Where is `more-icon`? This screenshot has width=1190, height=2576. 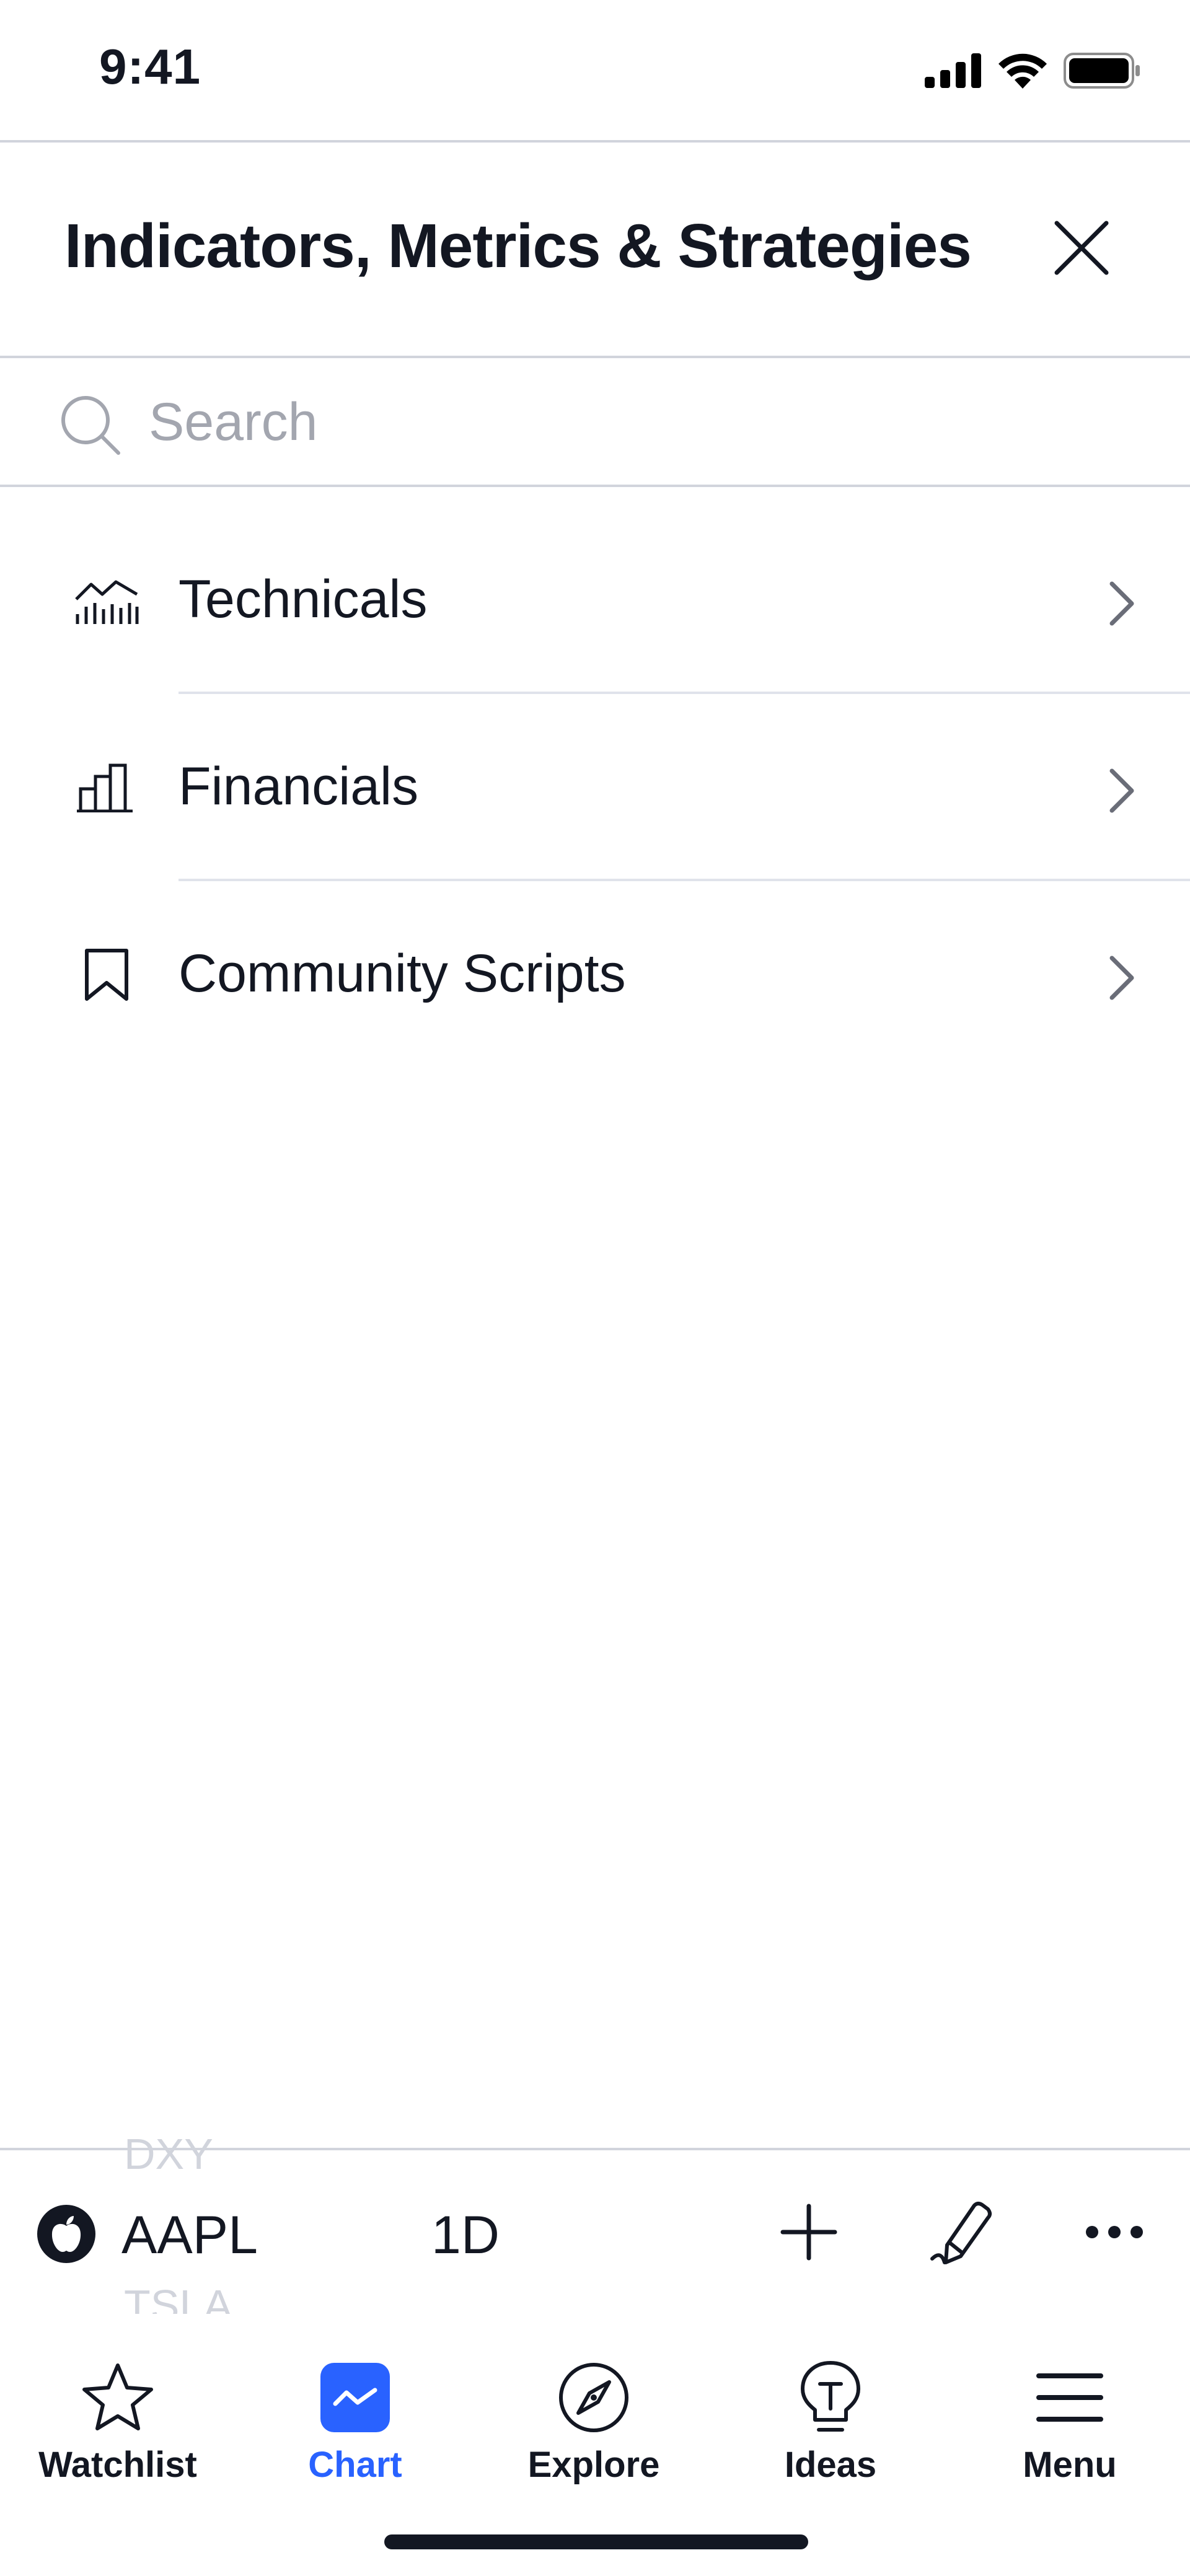 more-icon is located at coordinates (1114, 2232).